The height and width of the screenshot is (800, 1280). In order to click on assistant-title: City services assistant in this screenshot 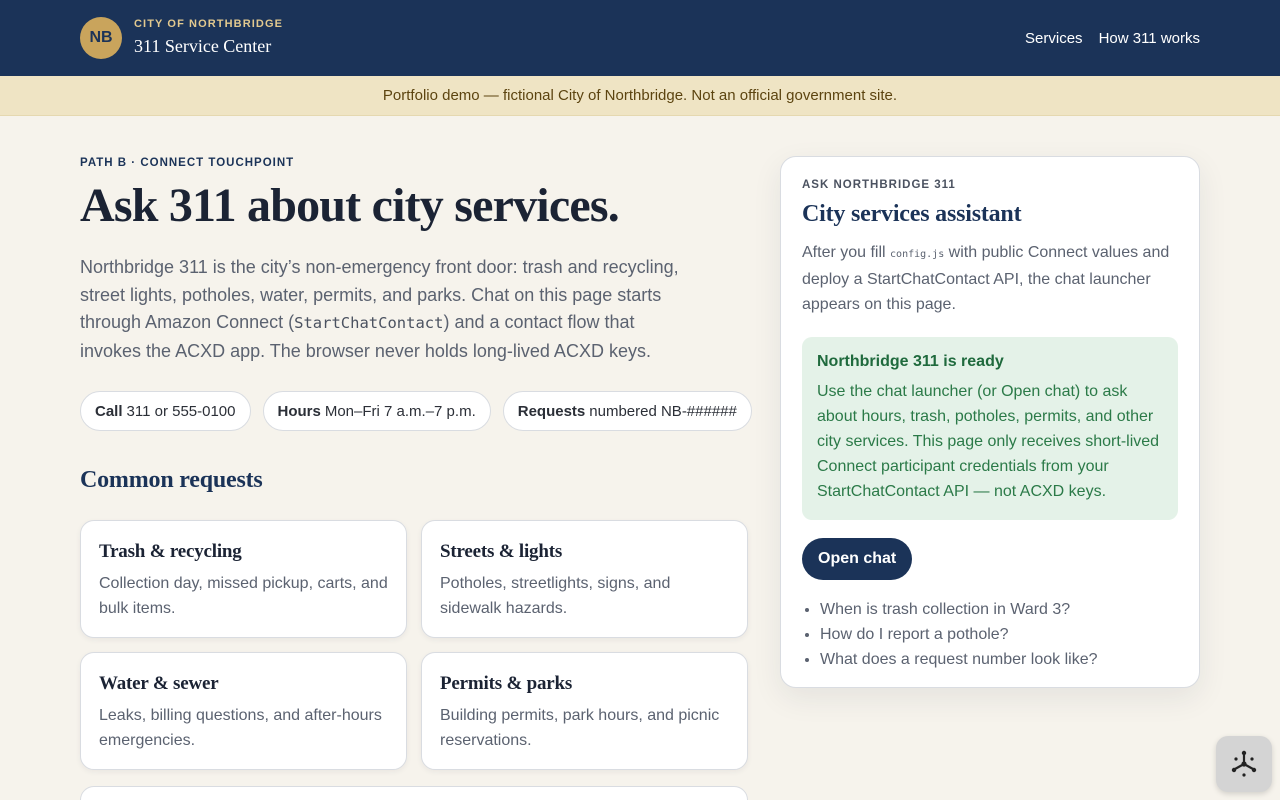, I will do `click(912, 214)`.